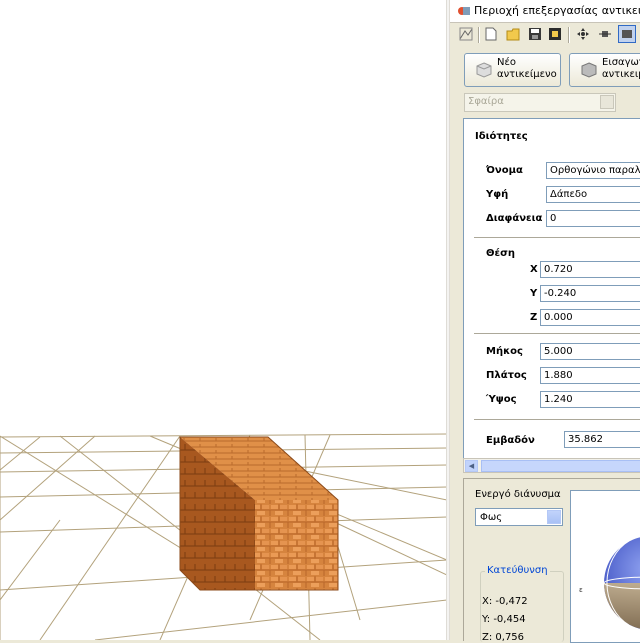  What do you see at coordinates (519, 517) in the screenshot?
I see `vector-select: Φως` at bounding box center [519, 517].